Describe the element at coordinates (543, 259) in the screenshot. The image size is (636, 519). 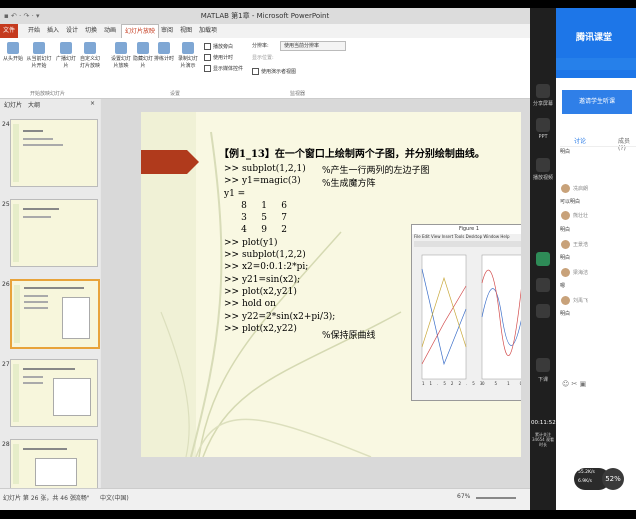
I see `mic-icon` at that location.